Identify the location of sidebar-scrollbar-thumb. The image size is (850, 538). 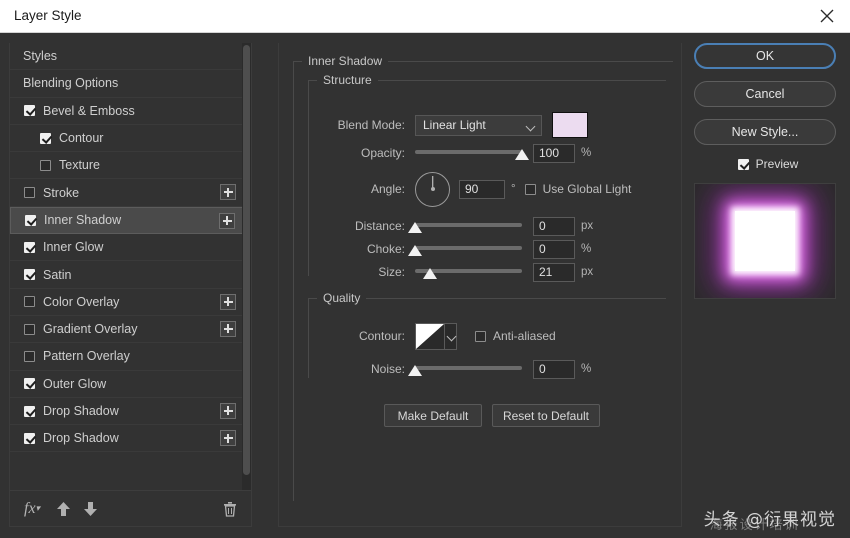
(246, 260).